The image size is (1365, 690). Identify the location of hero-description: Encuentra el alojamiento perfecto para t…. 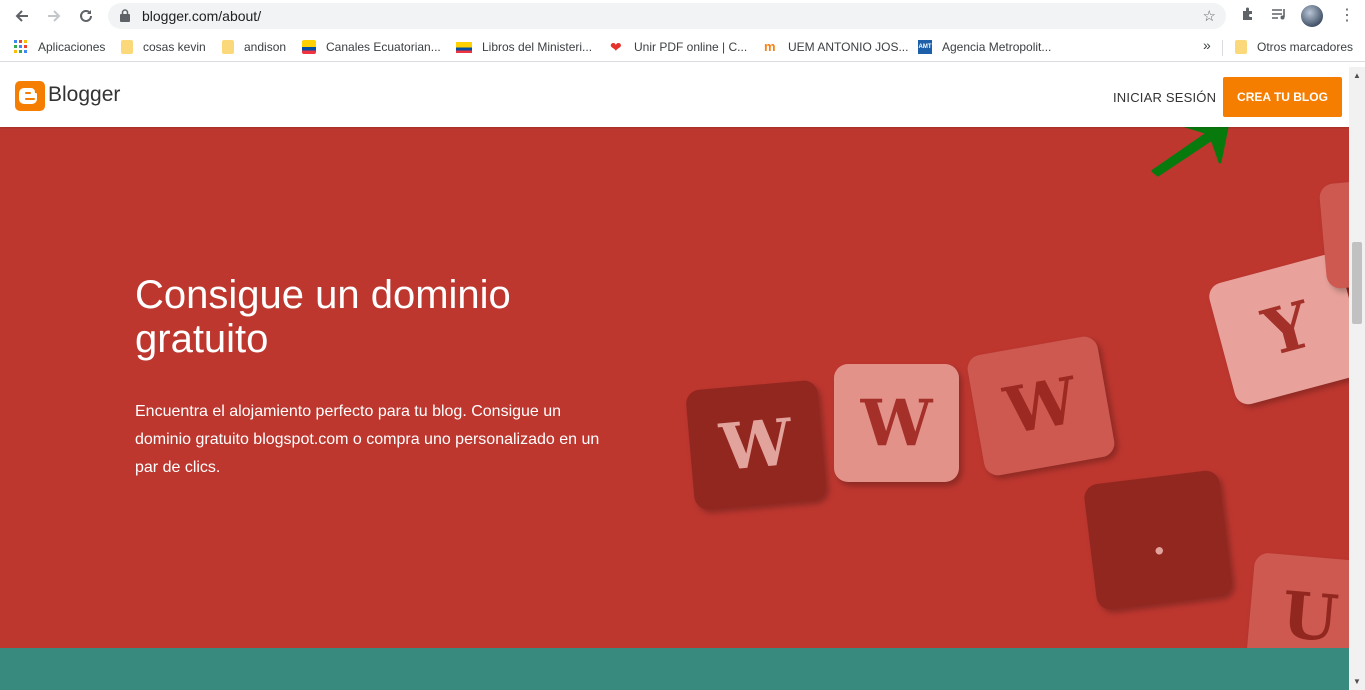
(367, 439).